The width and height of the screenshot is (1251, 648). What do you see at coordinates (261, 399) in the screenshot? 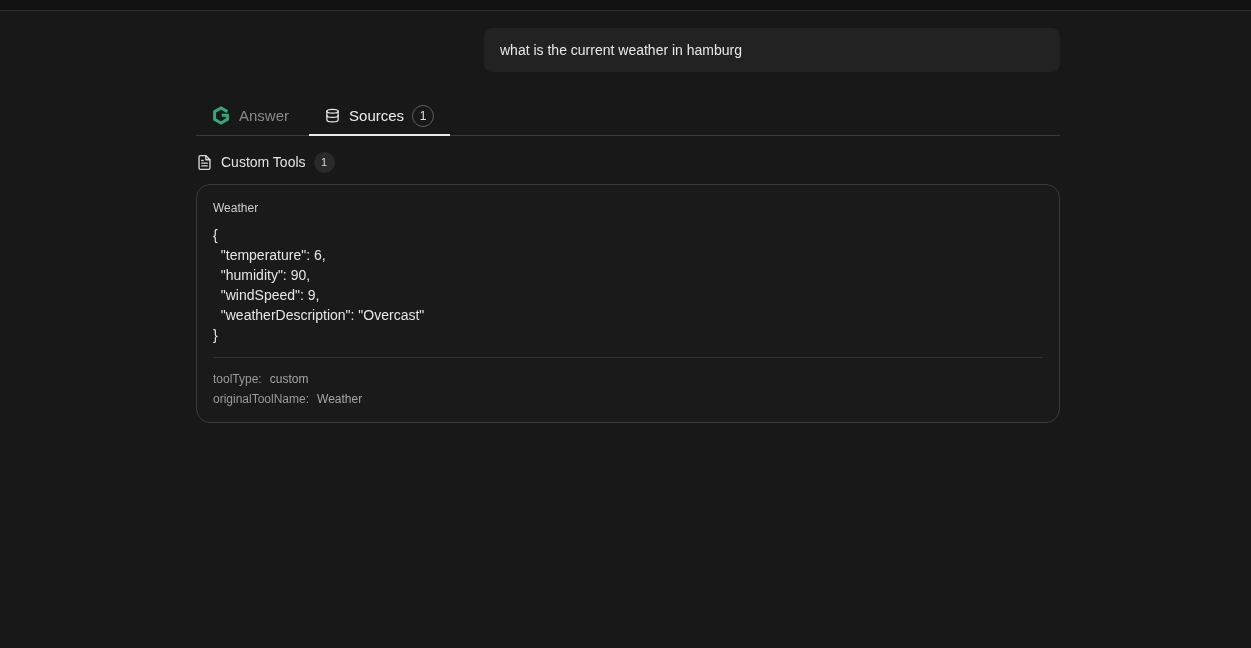
I see `meta-key: originalToolName:` at bounding box center [261, 399].